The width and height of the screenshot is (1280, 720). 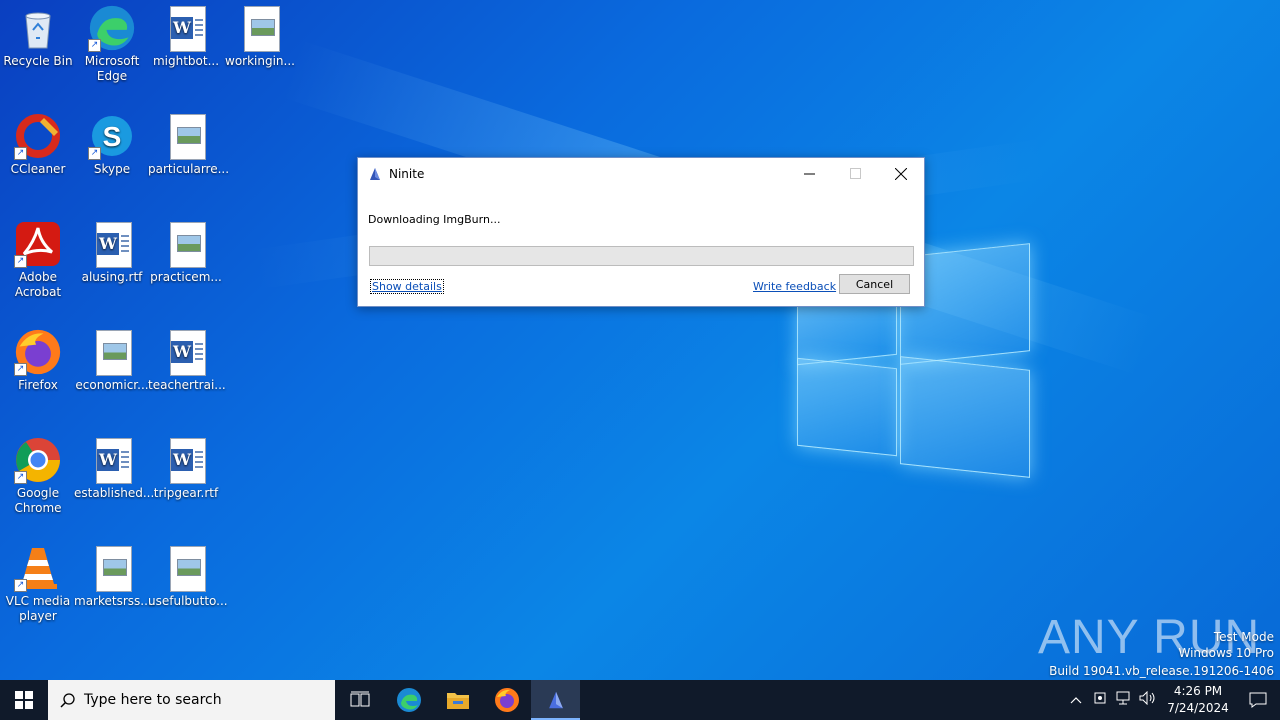 I want to click on svg-text: S, so click(x=112, y=136).